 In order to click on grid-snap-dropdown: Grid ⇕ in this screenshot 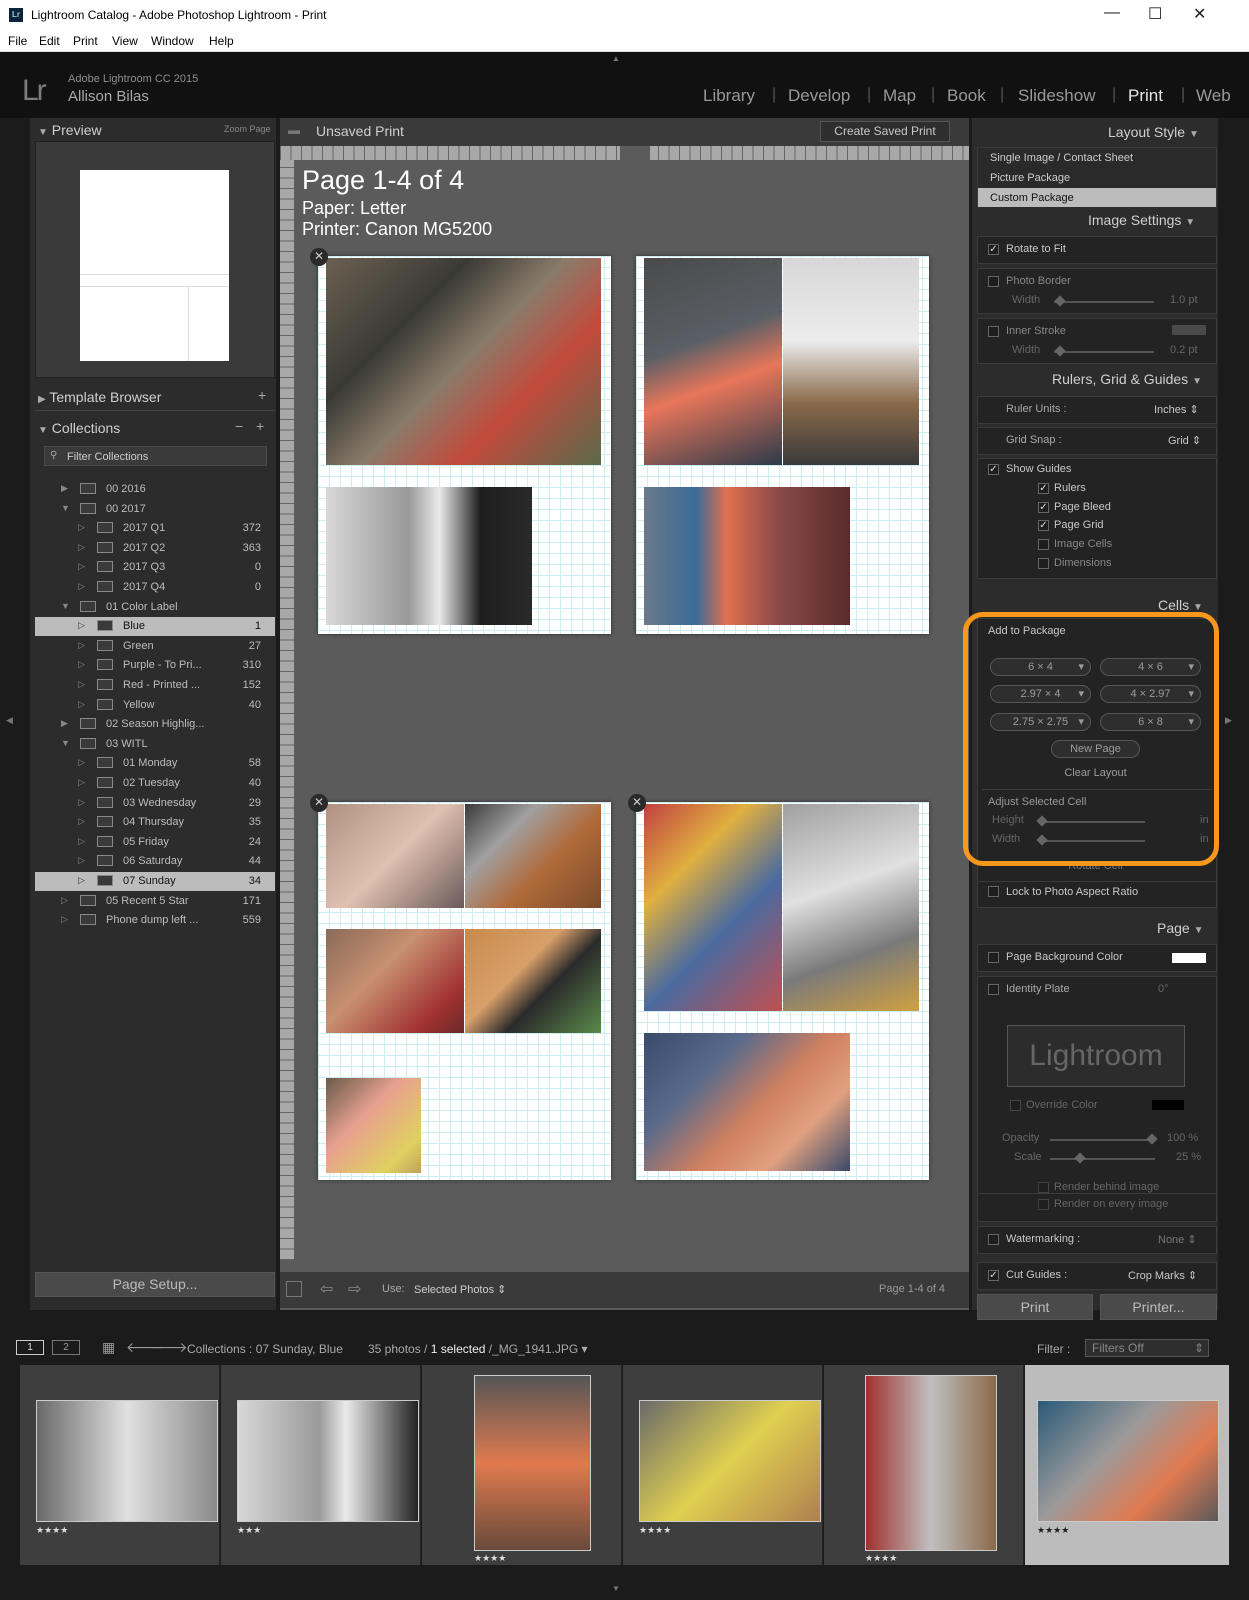, I will do `click(1184, 440)`.